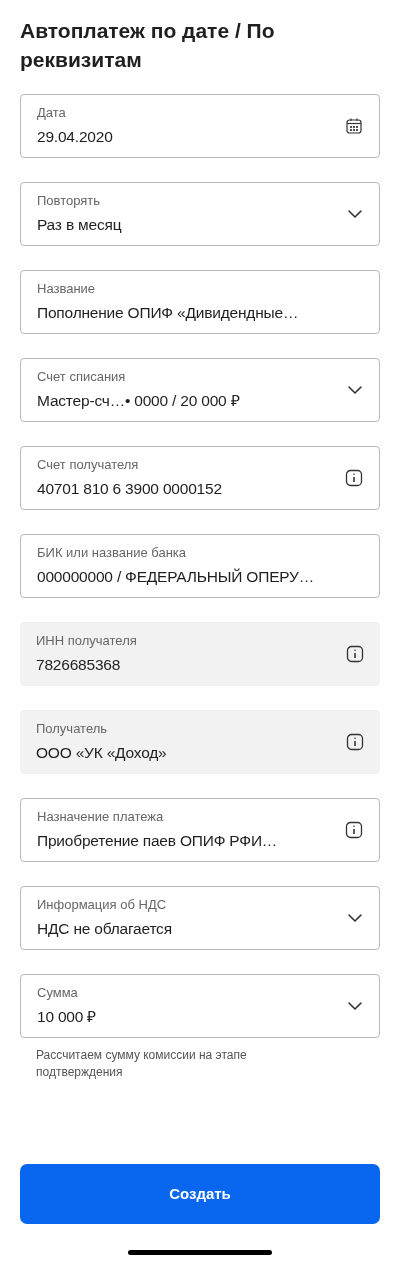  I want to click on input-field: Повторять Раз в месяц, so click(200, 214).